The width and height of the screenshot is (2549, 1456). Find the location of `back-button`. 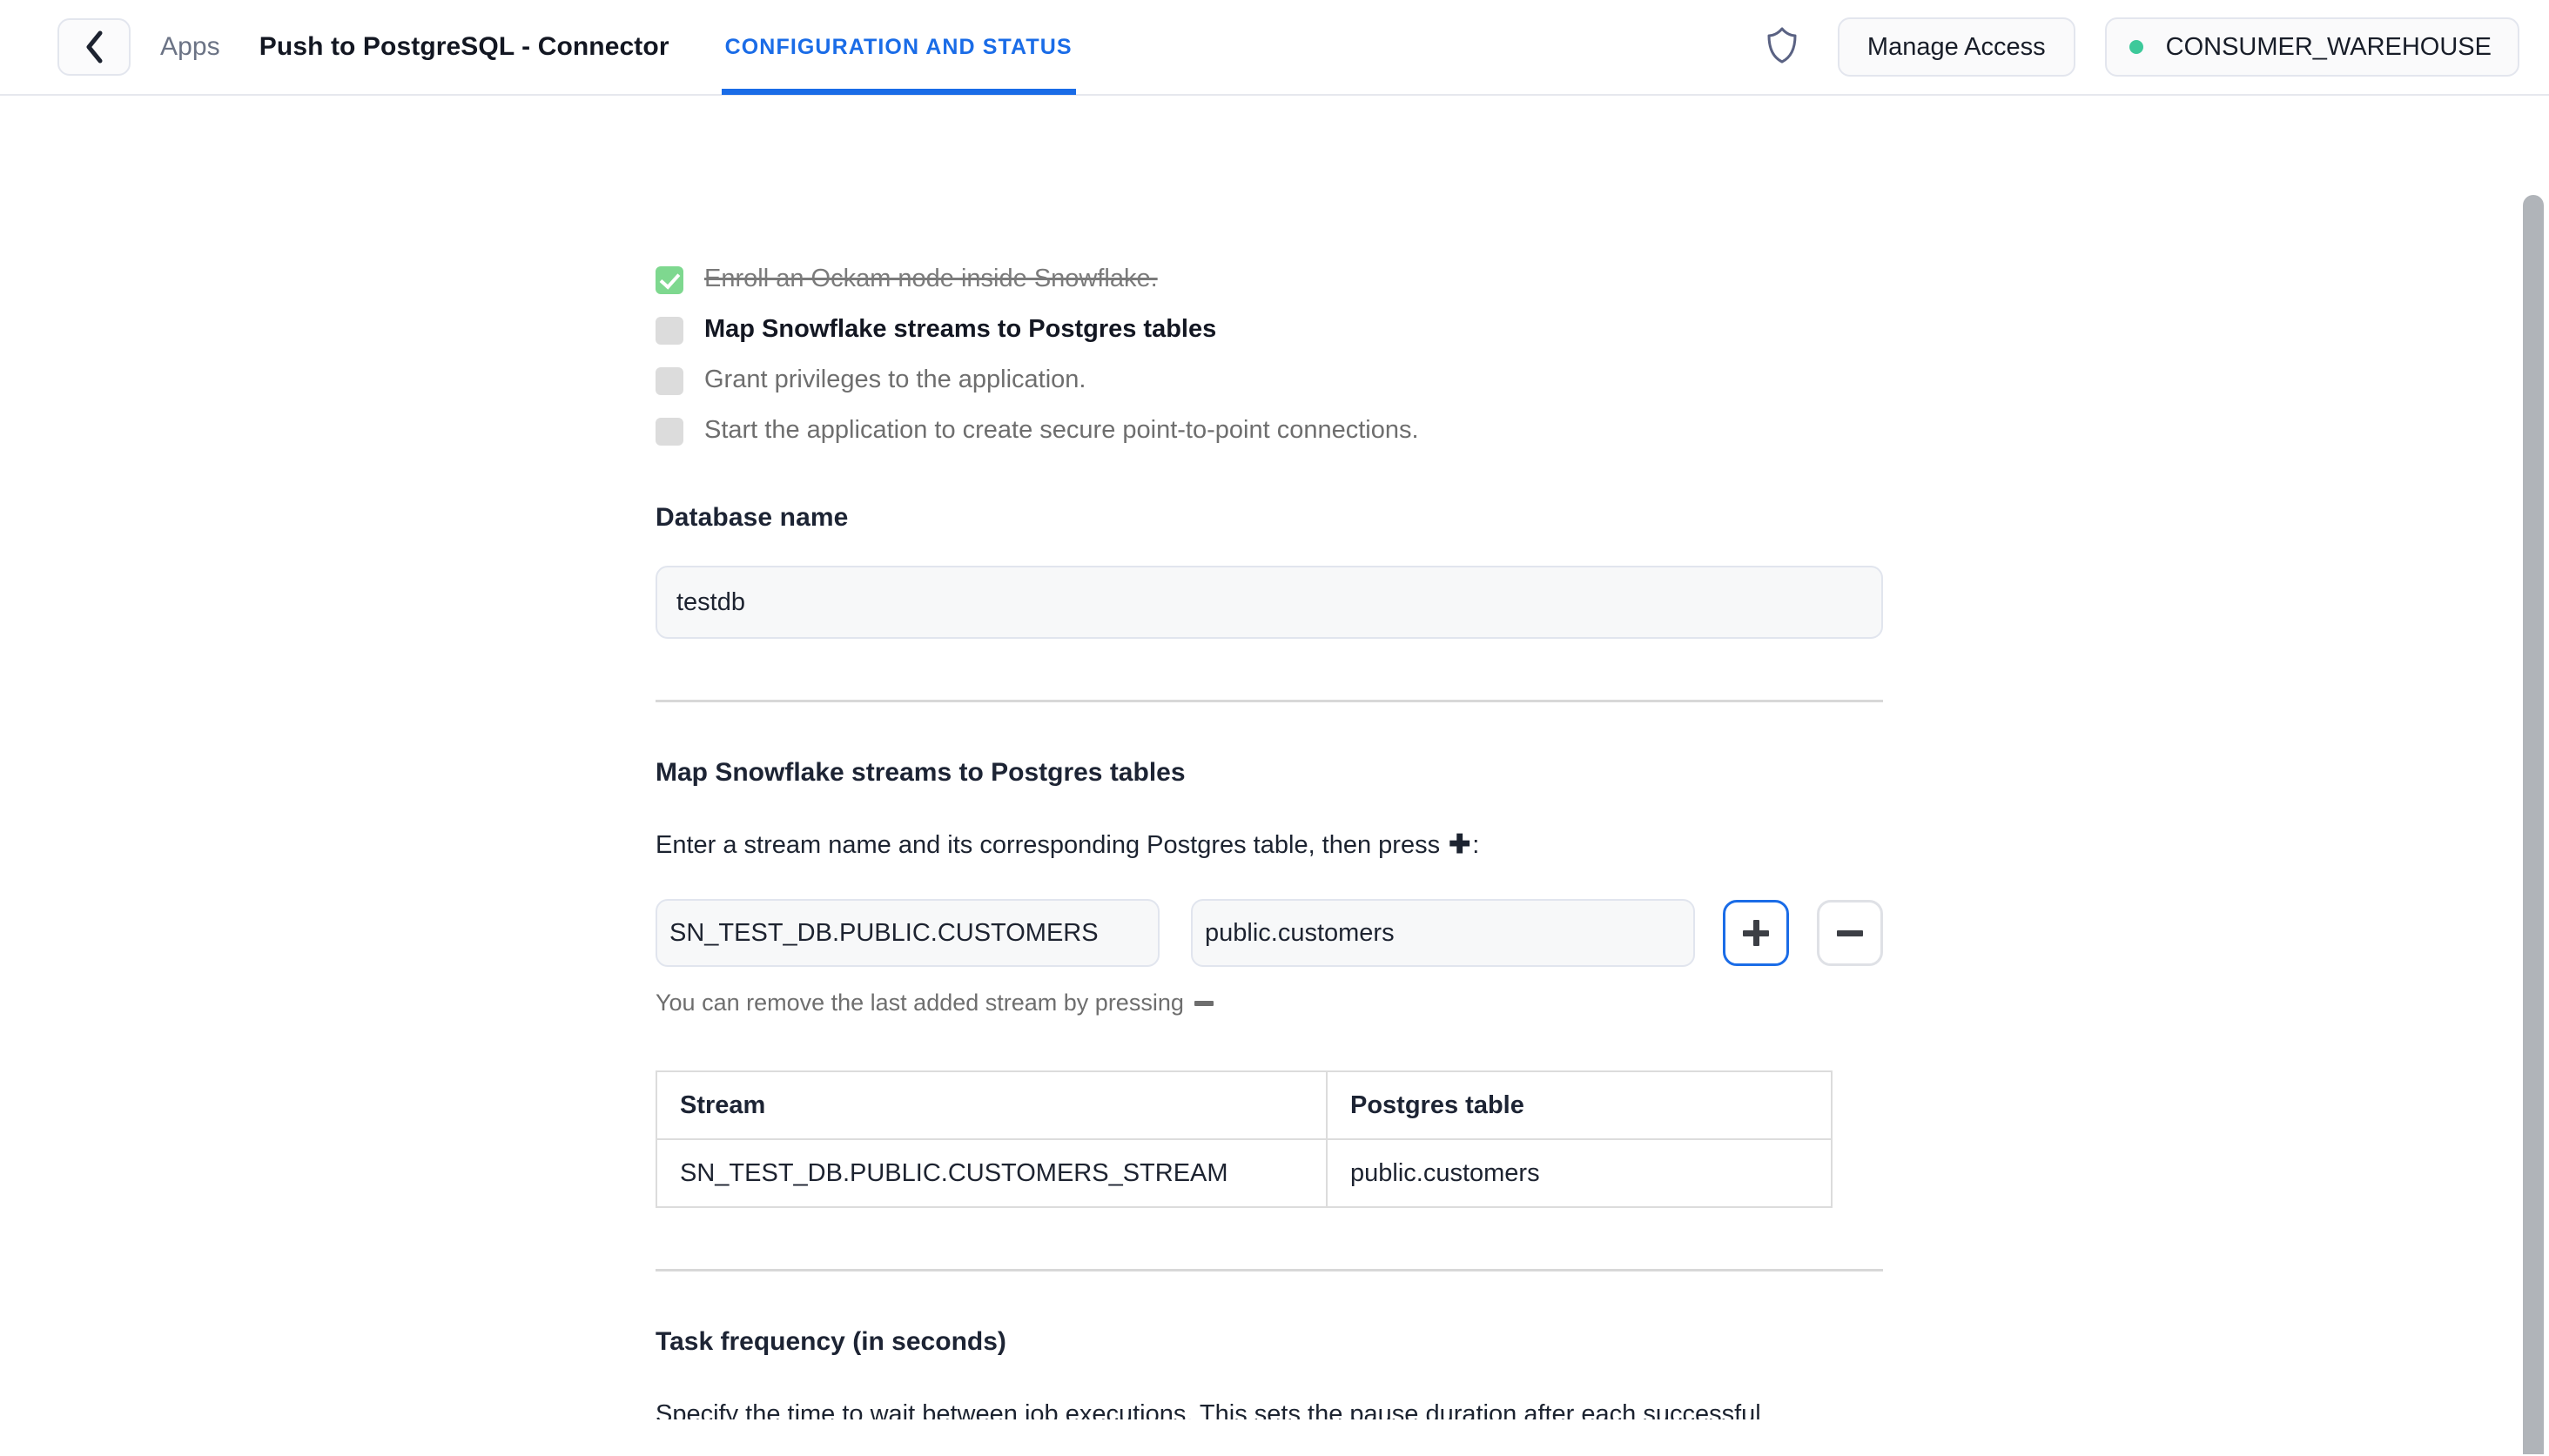

back-button is located at coordinates (94, 47).